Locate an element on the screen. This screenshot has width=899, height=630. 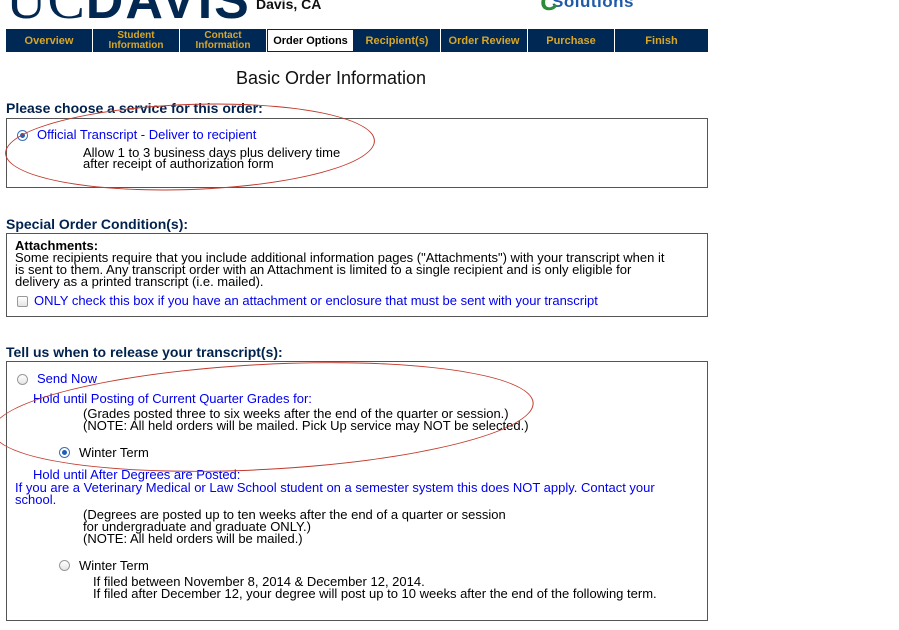
degrees-note-3: (NOTE: All held orders will be mailed.) is located at coordinates (193, 538).